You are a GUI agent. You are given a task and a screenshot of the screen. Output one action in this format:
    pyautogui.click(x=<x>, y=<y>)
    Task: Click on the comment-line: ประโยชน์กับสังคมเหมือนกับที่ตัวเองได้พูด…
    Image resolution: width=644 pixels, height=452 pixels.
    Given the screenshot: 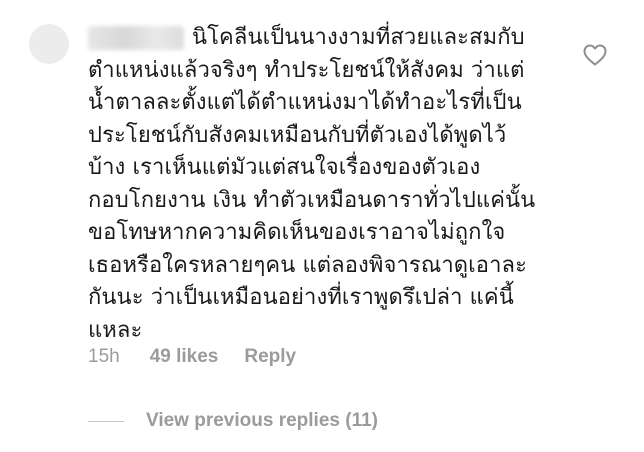 What is the action you would take?
    pyautogui.click(x=297, y=135)
    